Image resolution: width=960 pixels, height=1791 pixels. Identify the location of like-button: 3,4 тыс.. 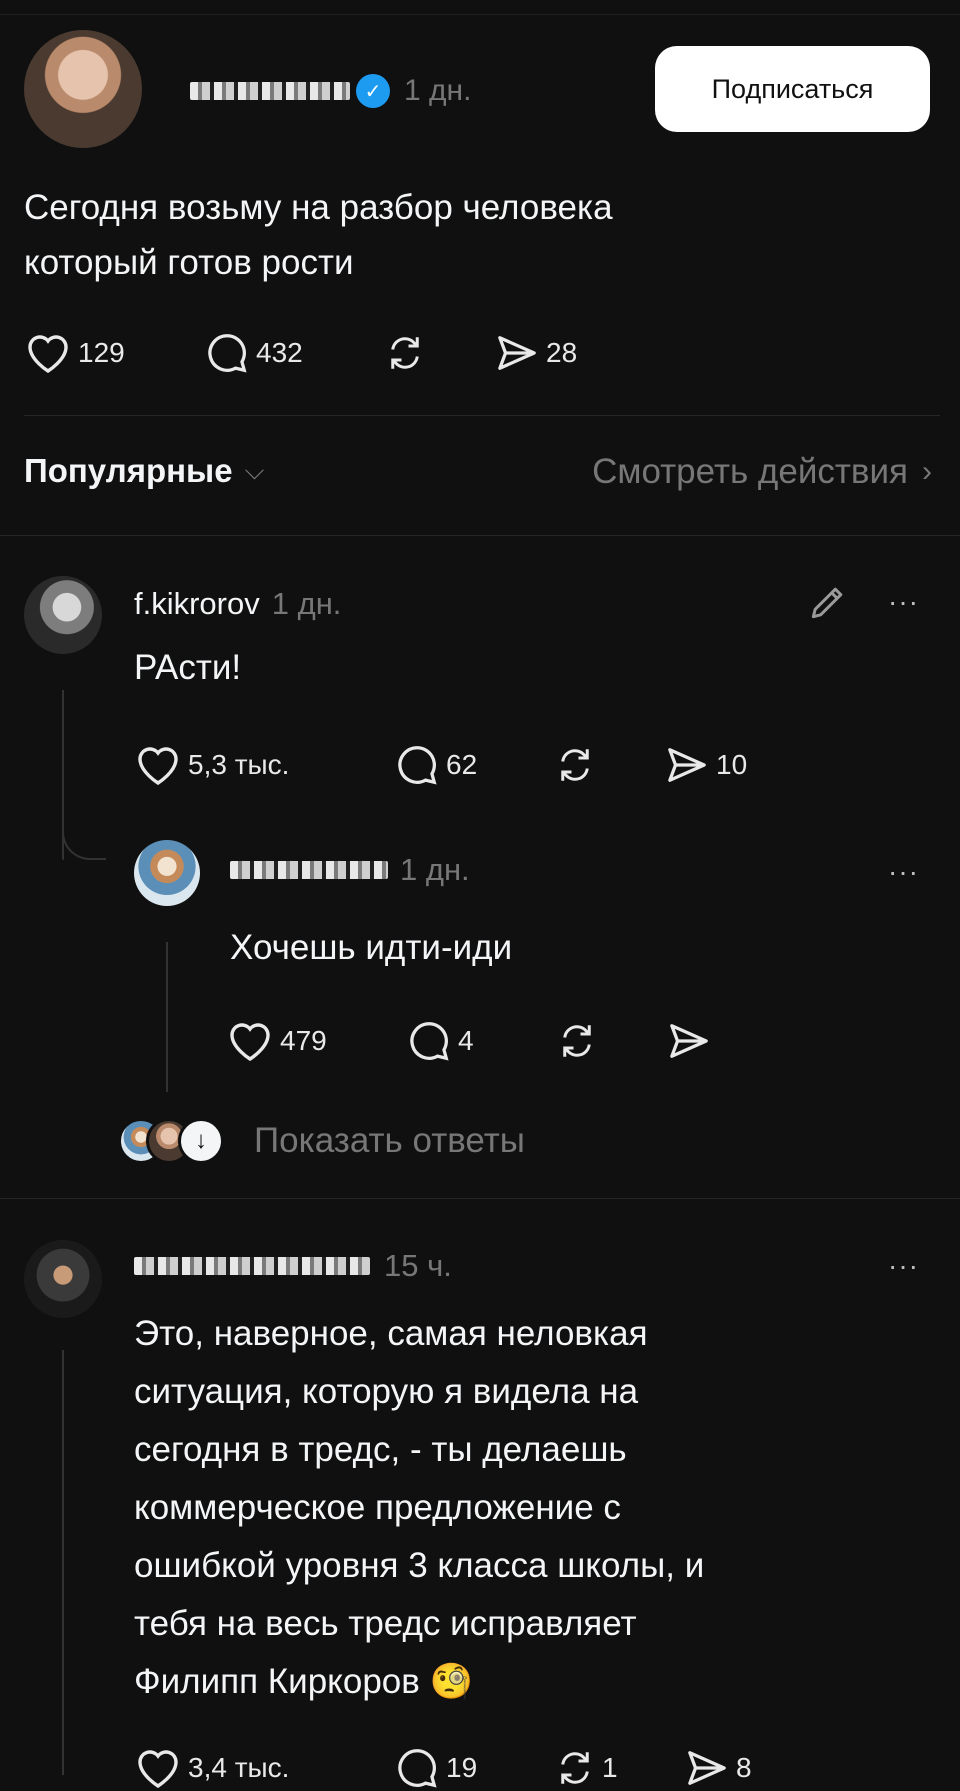
(264, 1768).